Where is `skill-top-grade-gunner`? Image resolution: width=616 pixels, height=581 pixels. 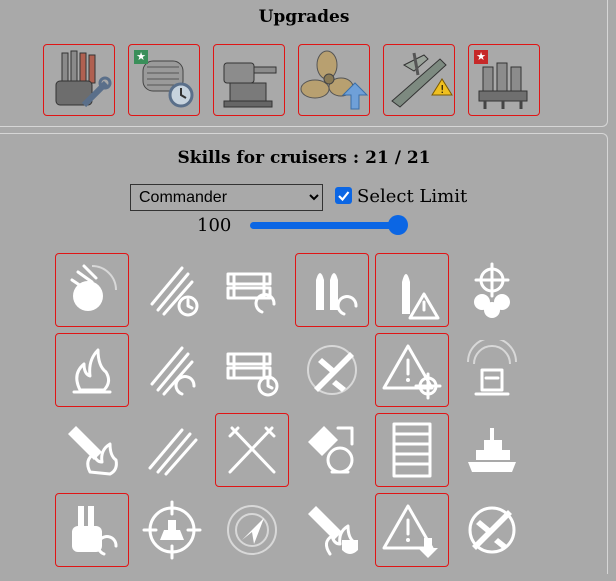
skill-top-grade-gunner is located at coordinates (252, 450).